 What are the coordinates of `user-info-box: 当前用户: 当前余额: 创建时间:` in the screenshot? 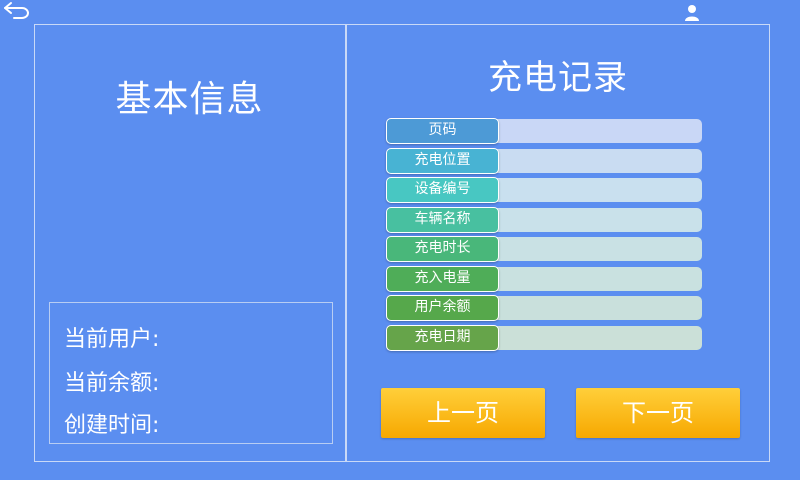 It's located at (191, 373).